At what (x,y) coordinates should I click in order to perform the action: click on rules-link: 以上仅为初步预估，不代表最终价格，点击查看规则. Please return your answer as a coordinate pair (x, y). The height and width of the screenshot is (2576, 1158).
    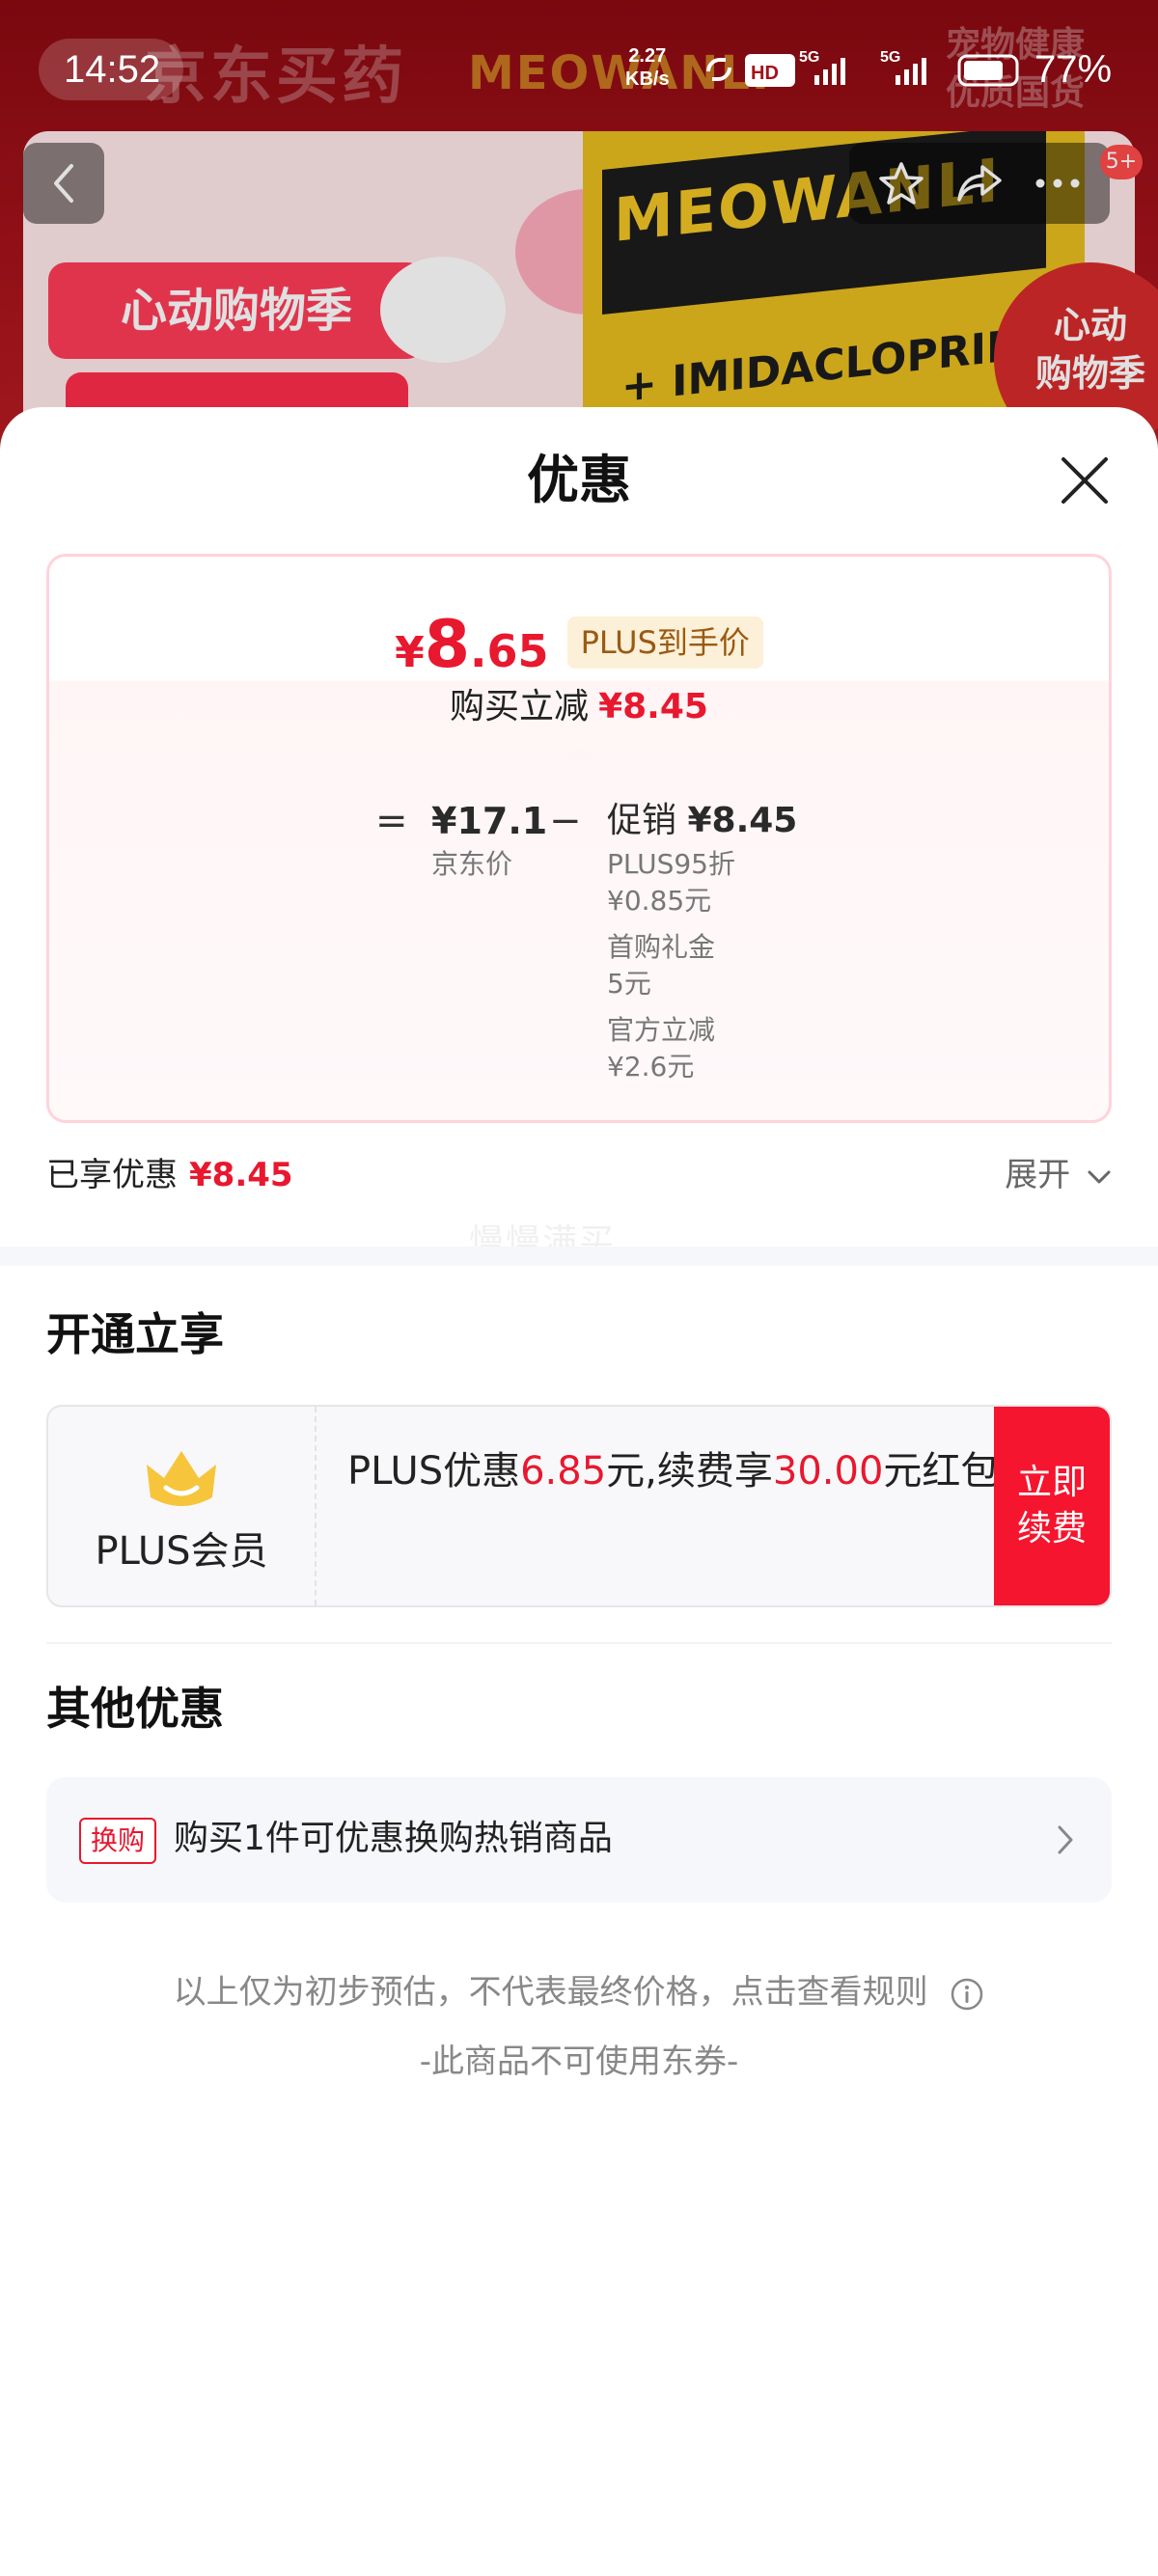
    Looking at the image, I should click on (579, 1992).